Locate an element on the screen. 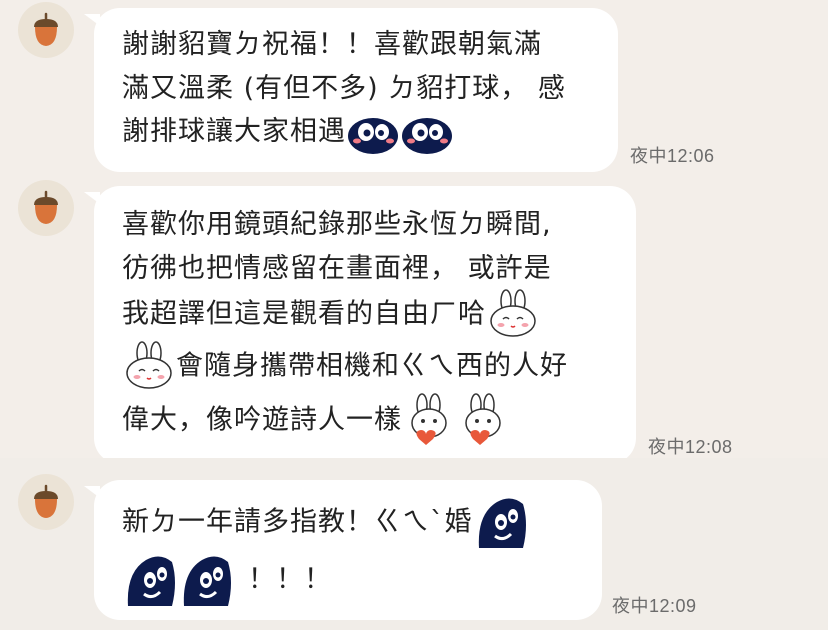 This screenshot has height=630, width=828. message-line: 謝排球讓大家相遇 is located at coordinates (358, 131).